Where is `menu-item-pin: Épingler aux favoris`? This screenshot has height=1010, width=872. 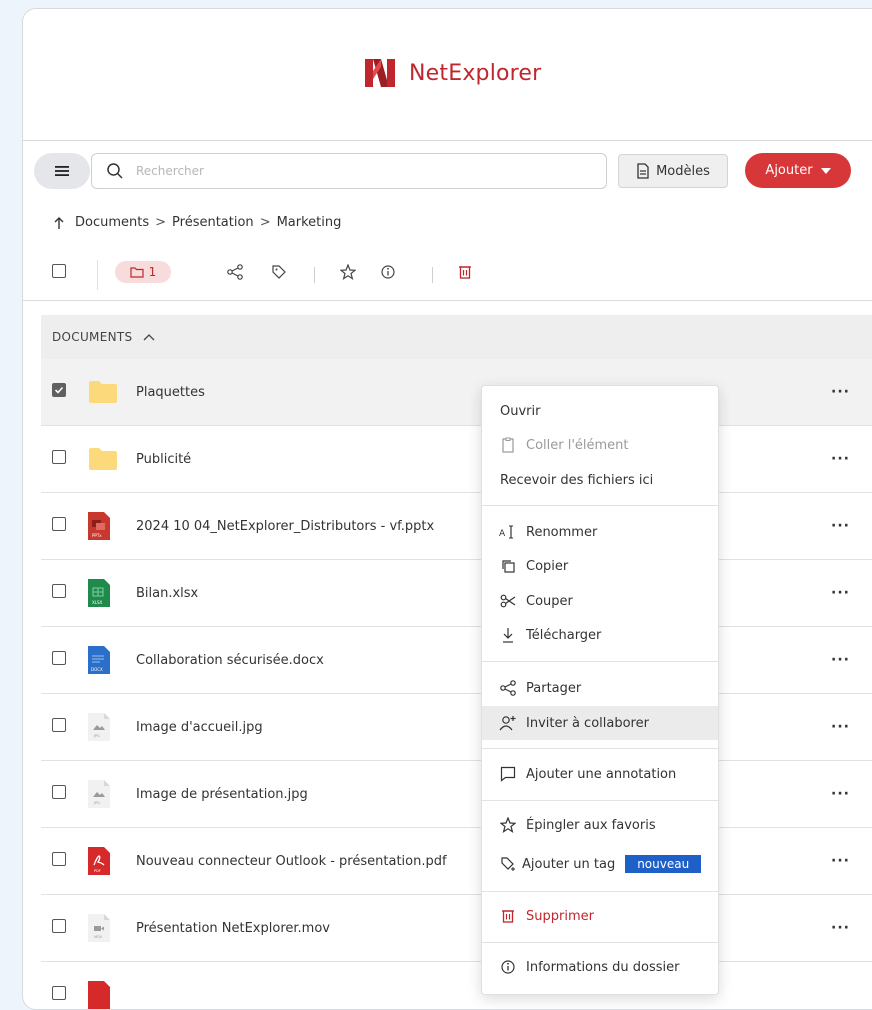
menu-item-pin: Épingler aux favoris is located at coordinates (600, 825).